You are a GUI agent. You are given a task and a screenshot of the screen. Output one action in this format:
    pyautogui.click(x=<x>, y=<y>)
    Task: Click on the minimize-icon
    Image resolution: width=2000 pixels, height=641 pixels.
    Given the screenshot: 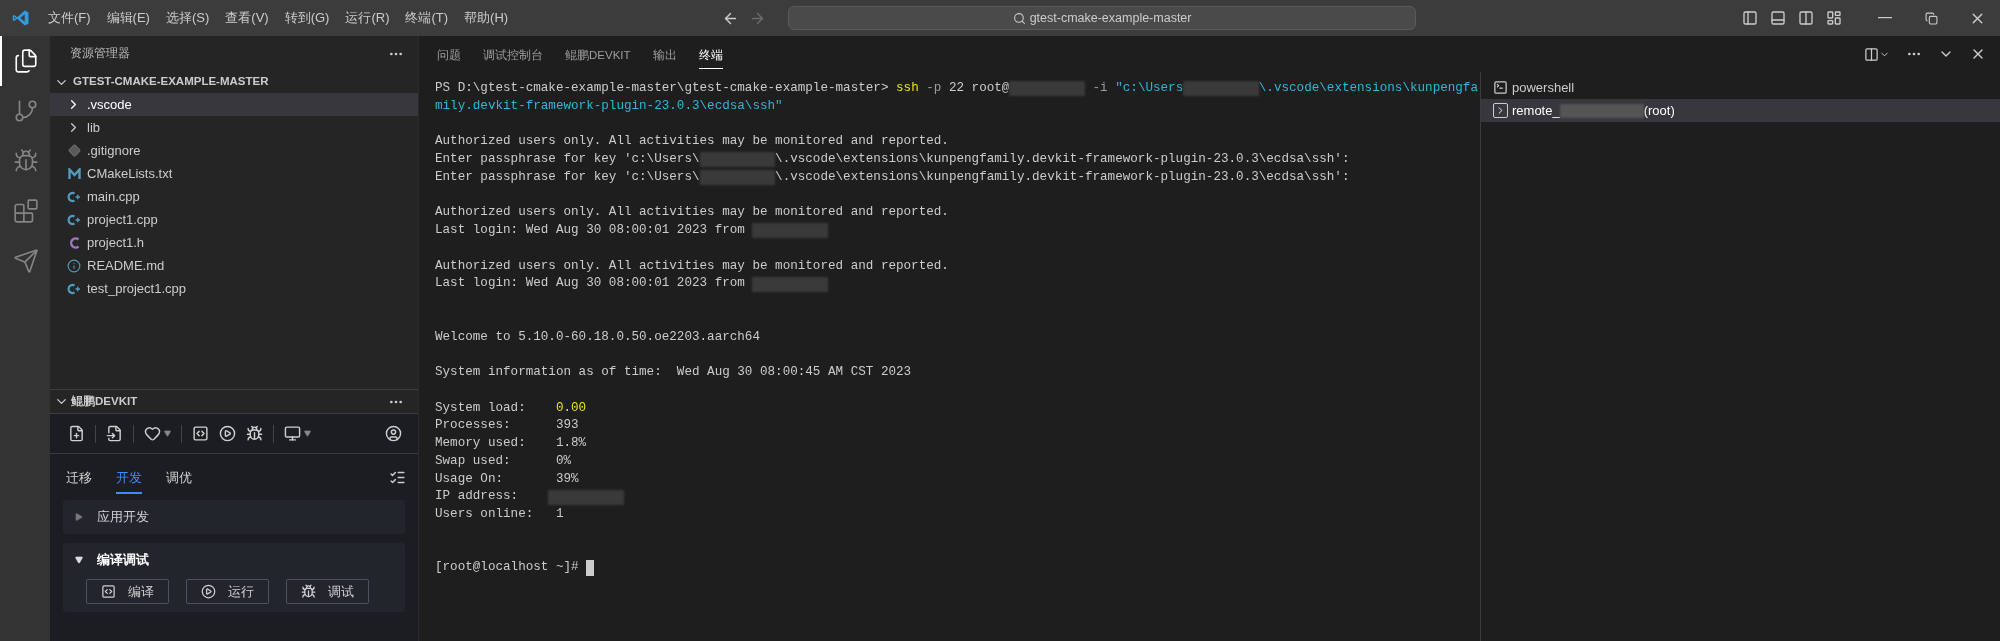 What is the action you would take?
    pyautogui.click(x=1885, y=18)
    